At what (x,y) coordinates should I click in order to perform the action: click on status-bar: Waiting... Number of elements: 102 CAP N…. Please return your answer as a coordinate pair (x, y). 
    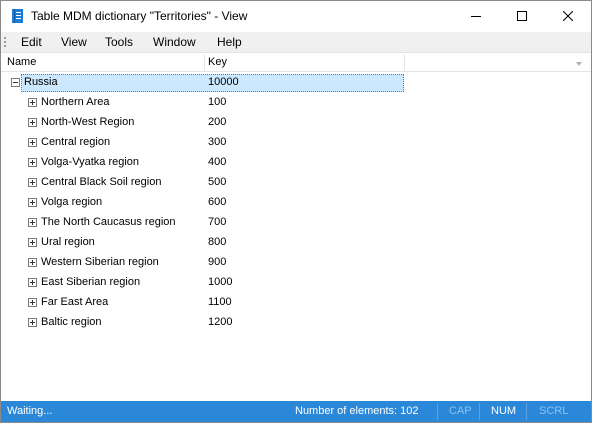
    Looking at the image, I should click on (296, 411).